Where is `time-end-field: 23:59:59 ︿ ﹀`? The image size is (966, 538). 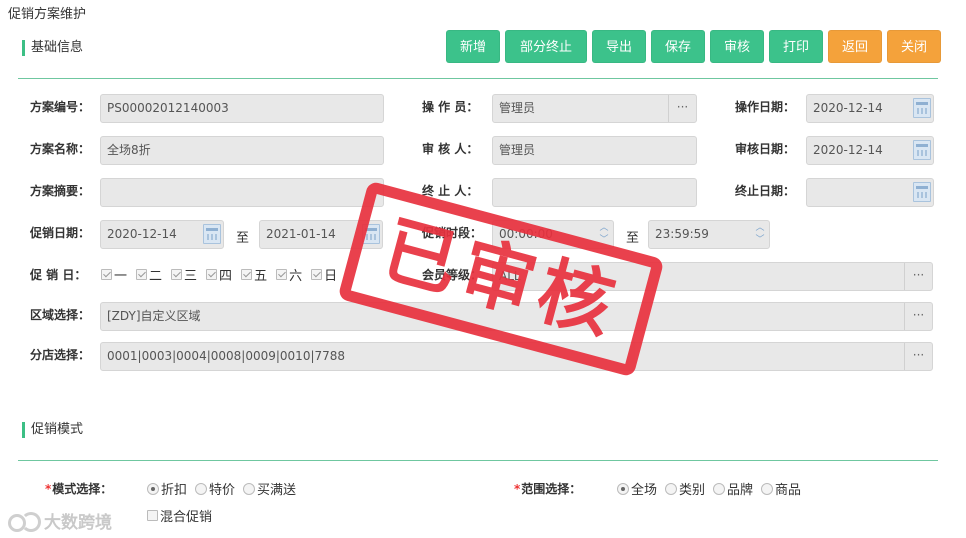 time-end-field: 23:59:59 ︿ ﹀ is located at coordinates (709, 234).